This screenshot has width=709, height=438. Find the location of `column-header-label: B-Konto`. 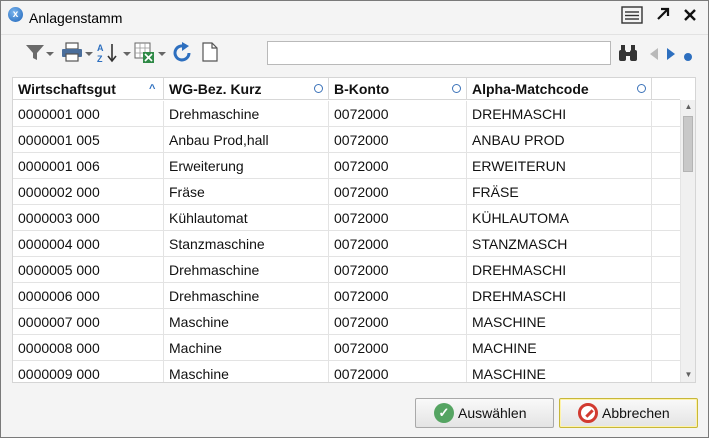

column-header-label: B-Konto is located at coordinates (362, 89).